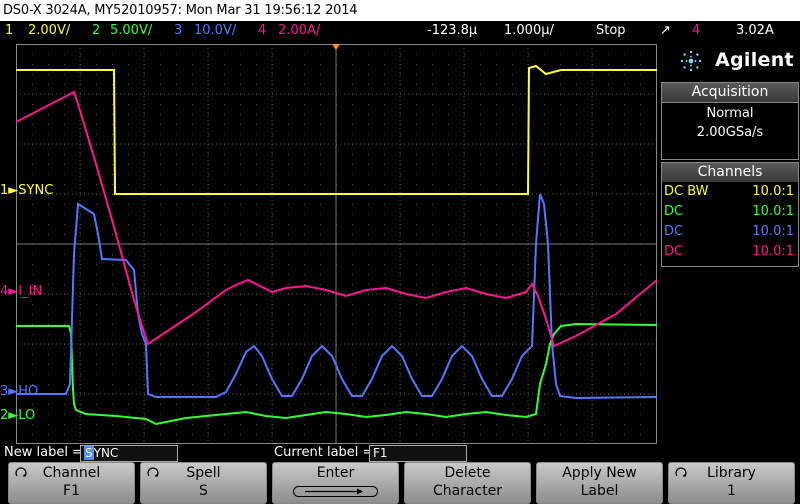 This screenshot has height=504, width=800. What do you see at coordinates (674, 231) in the screenshot?
I see `channel-3-coupling: DC` at bounding box center [674, 231].